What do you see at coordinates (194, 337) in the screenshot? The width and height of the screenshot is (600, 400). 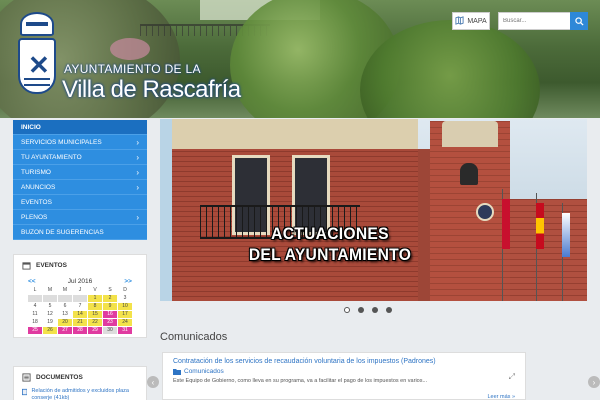 I see `comunicados-title: Comunicados` at bounding box center [194, 337].